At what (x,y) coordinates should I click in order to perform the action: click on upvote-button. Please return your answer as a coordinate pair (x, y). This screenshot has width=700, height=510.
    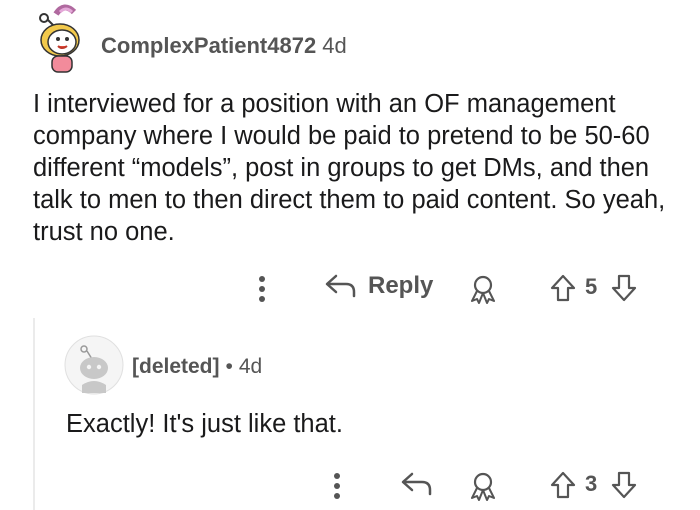
    Looking at the image, I should click on (563, 288).